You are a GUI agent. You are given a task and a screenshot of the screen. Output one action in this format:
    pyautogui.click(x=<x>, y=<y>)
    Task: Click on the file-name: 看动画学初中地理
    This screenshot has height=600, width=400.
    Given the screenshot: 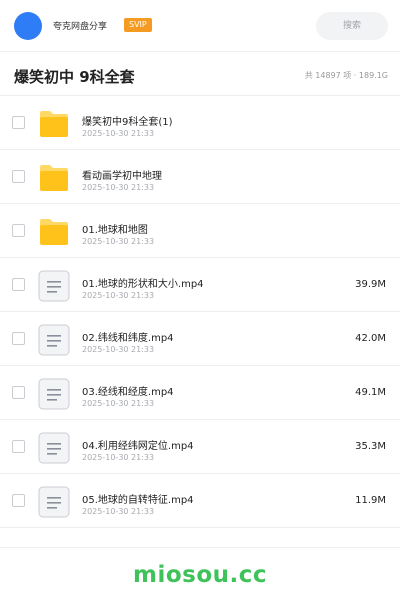 What is the action you would take?
    pyautogui.click(x=122, y=176)
    